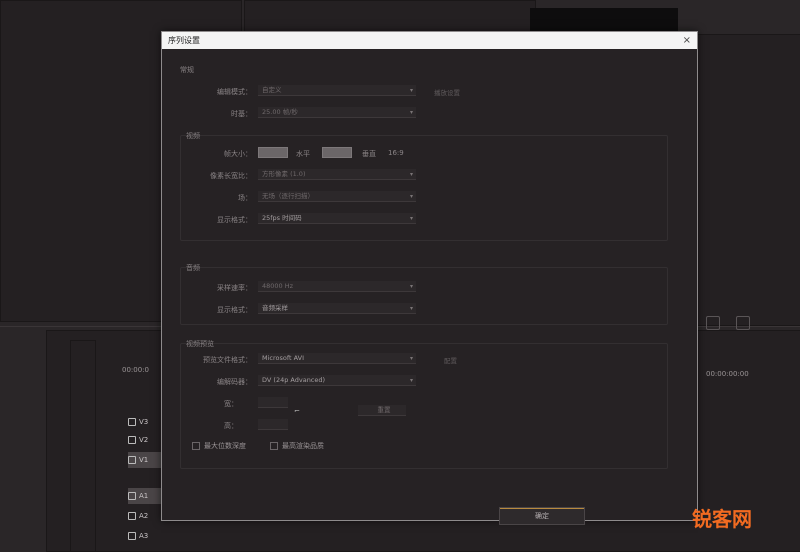 This screenshot has height=552, width=800. What do you see at coordinates (231, 426) in the screenshot?
I see `height-label: 高：` at bounding box center [231, 426].